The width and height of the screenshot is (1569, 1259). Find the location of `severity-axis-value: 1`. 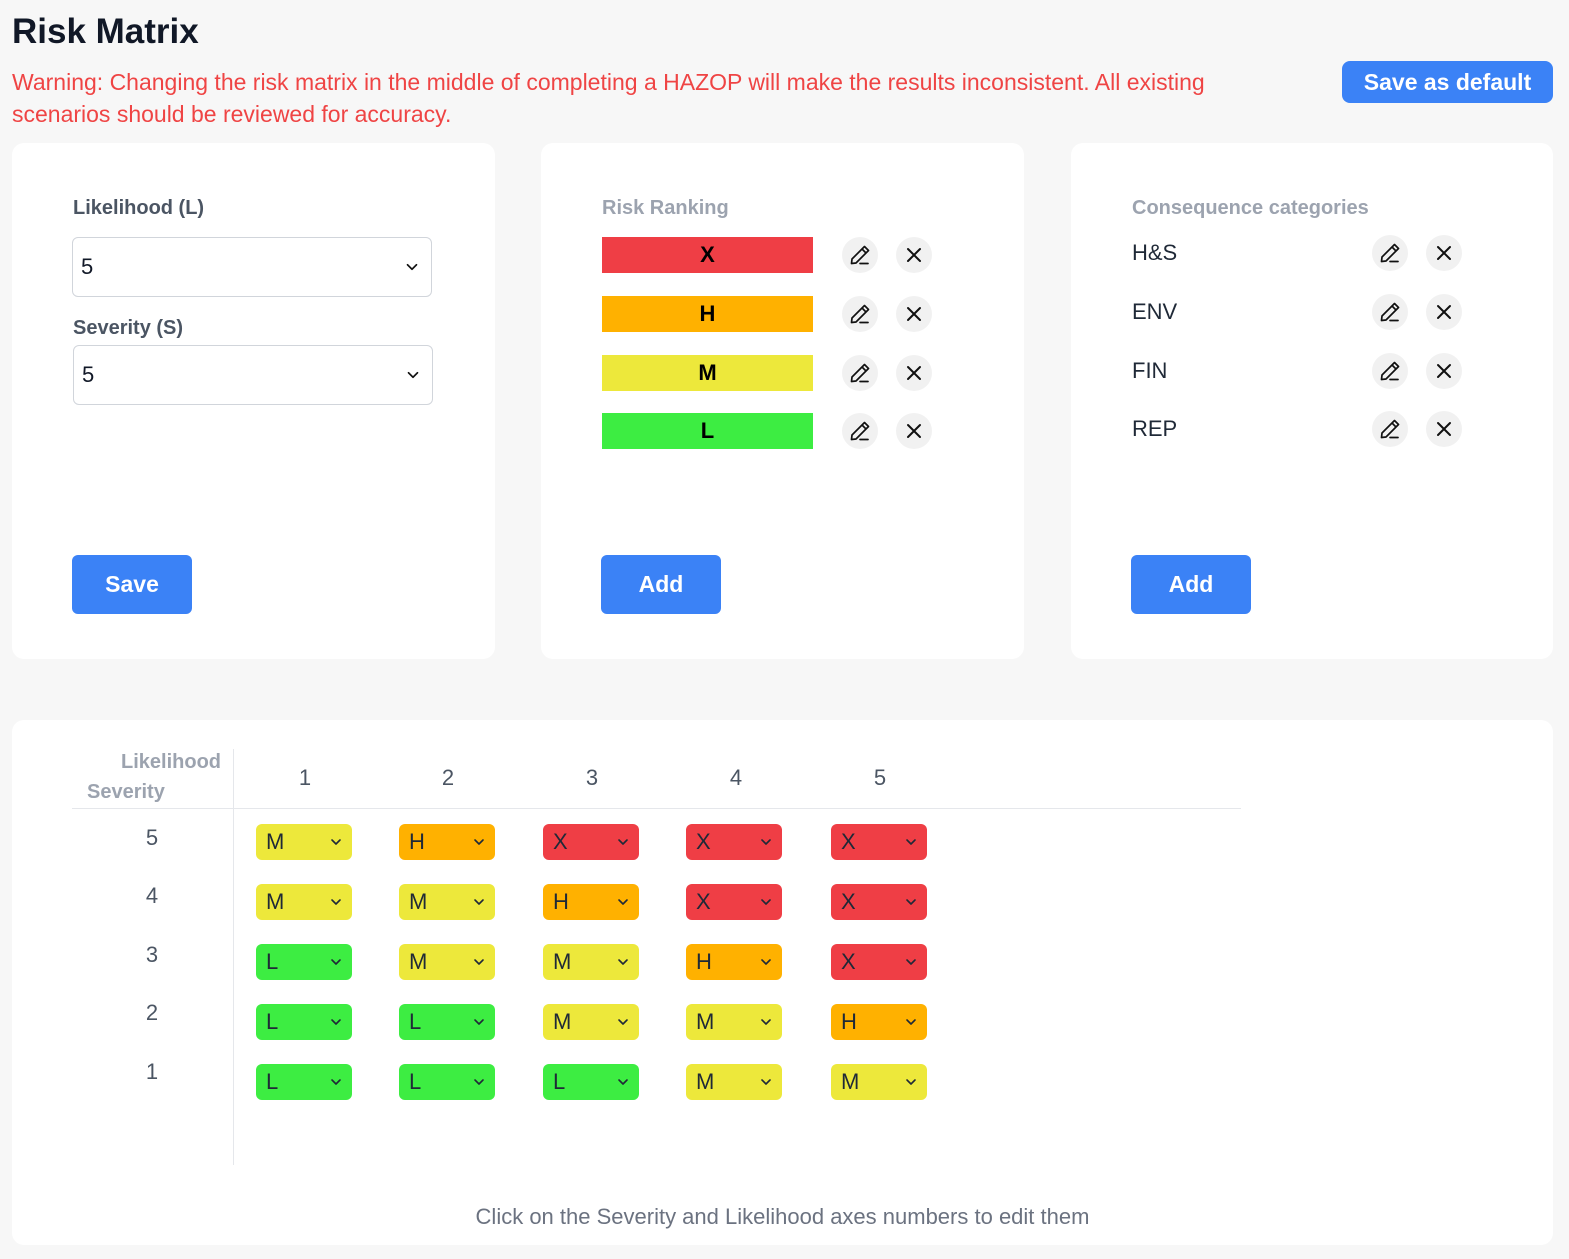

severity-axis-value: 1 is located at coordinates (152, 1072).